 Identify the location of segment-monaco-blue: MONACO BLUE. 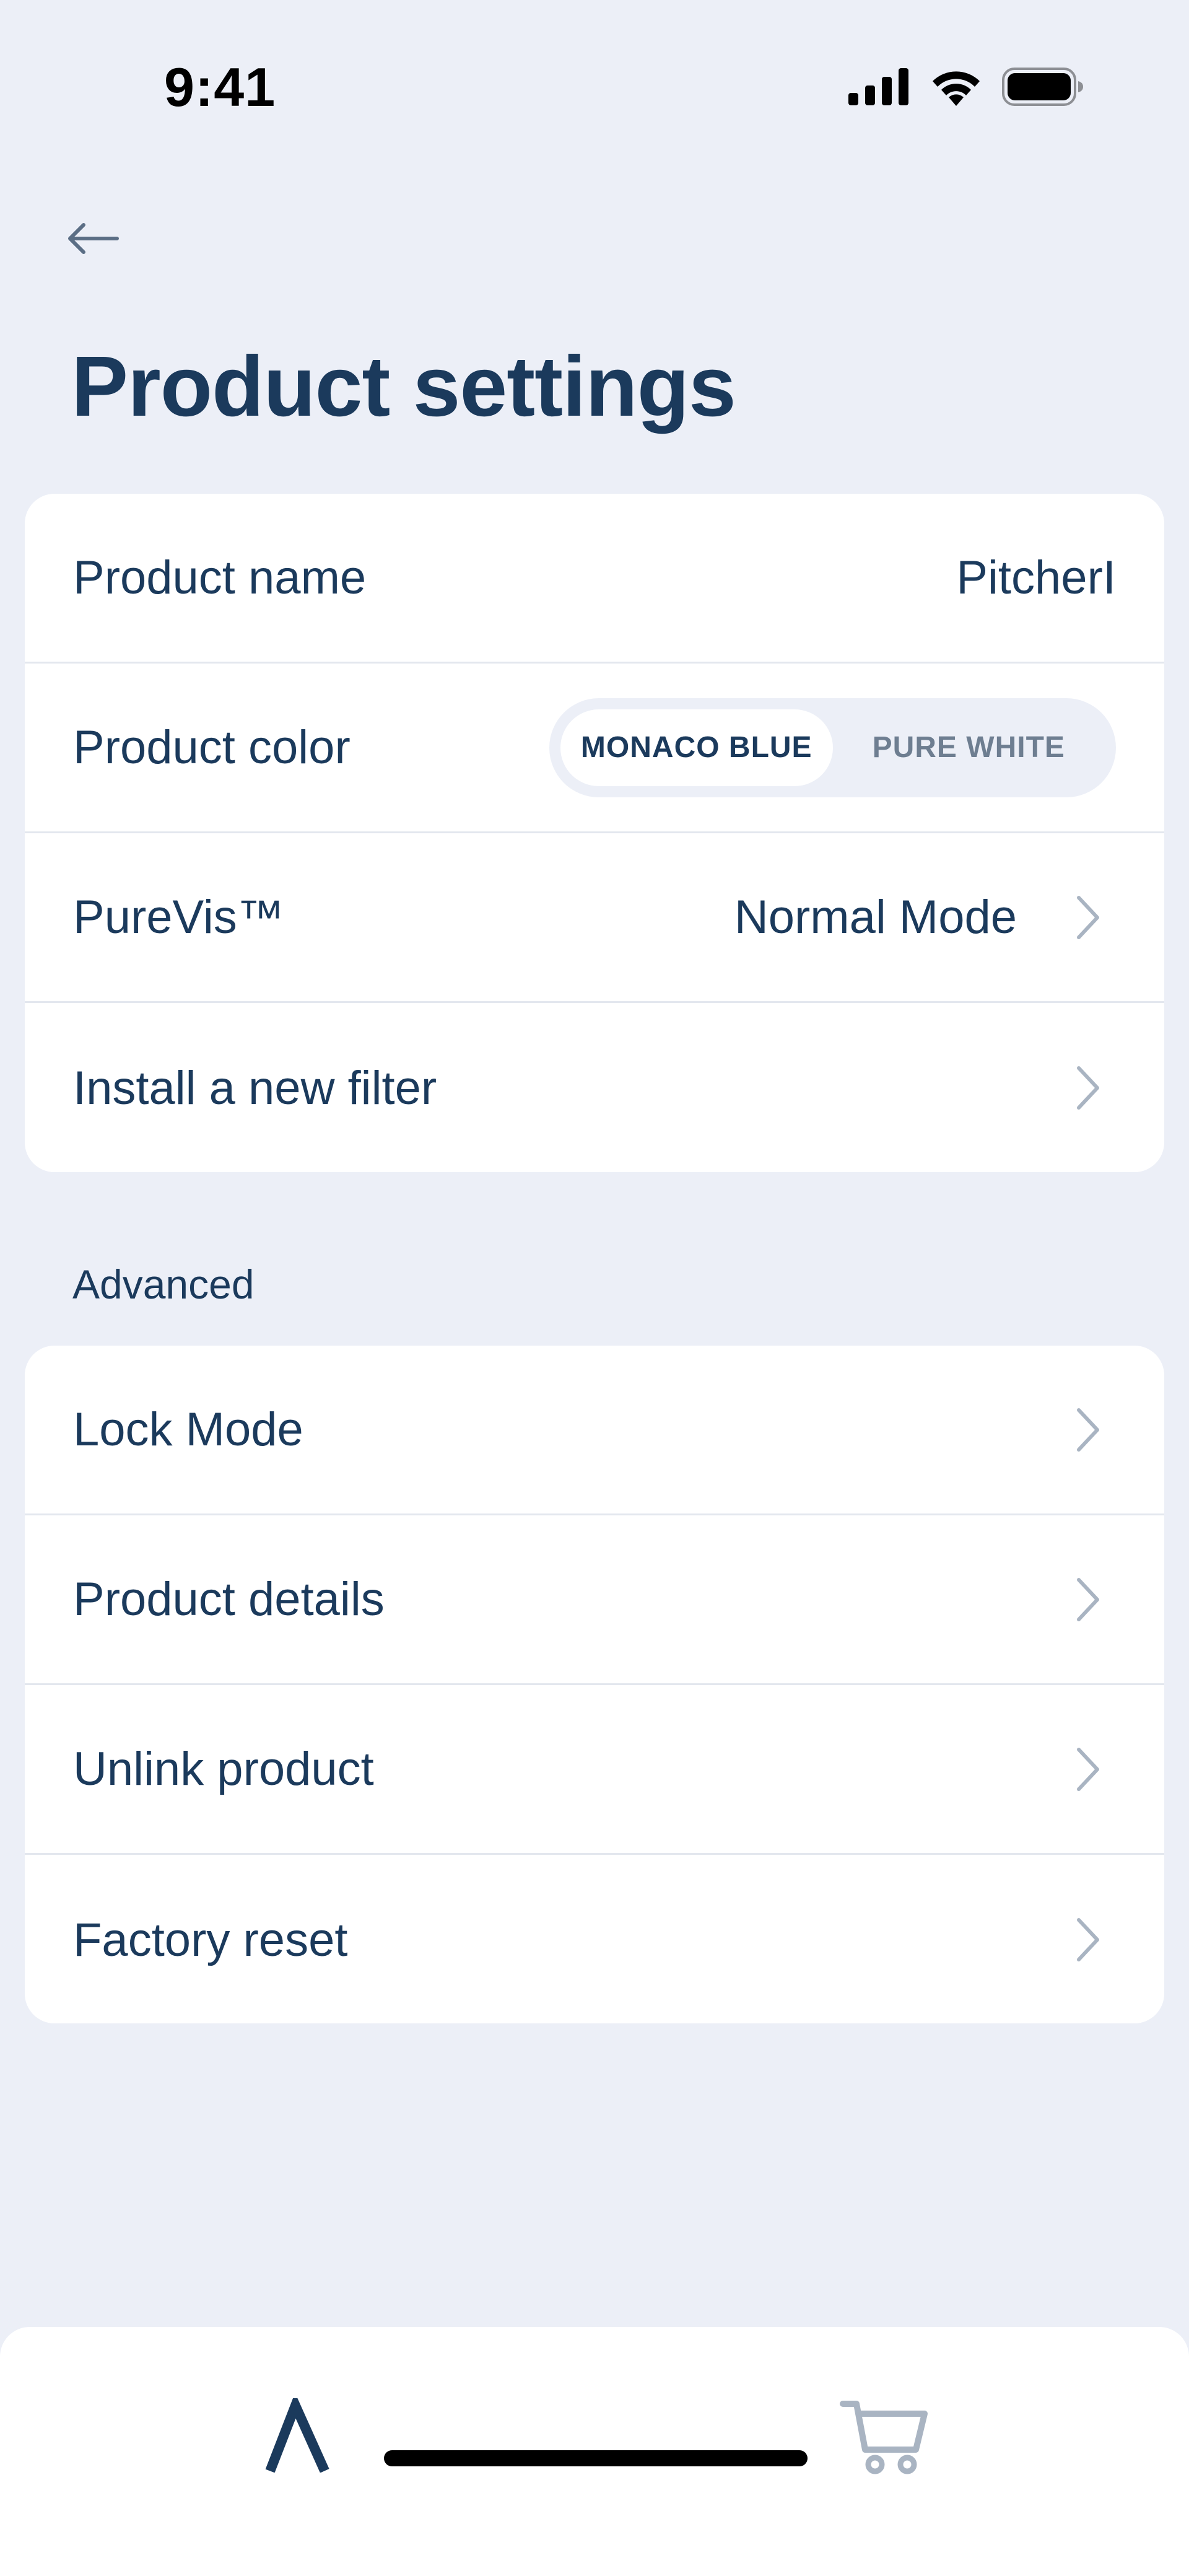
(696, 747).